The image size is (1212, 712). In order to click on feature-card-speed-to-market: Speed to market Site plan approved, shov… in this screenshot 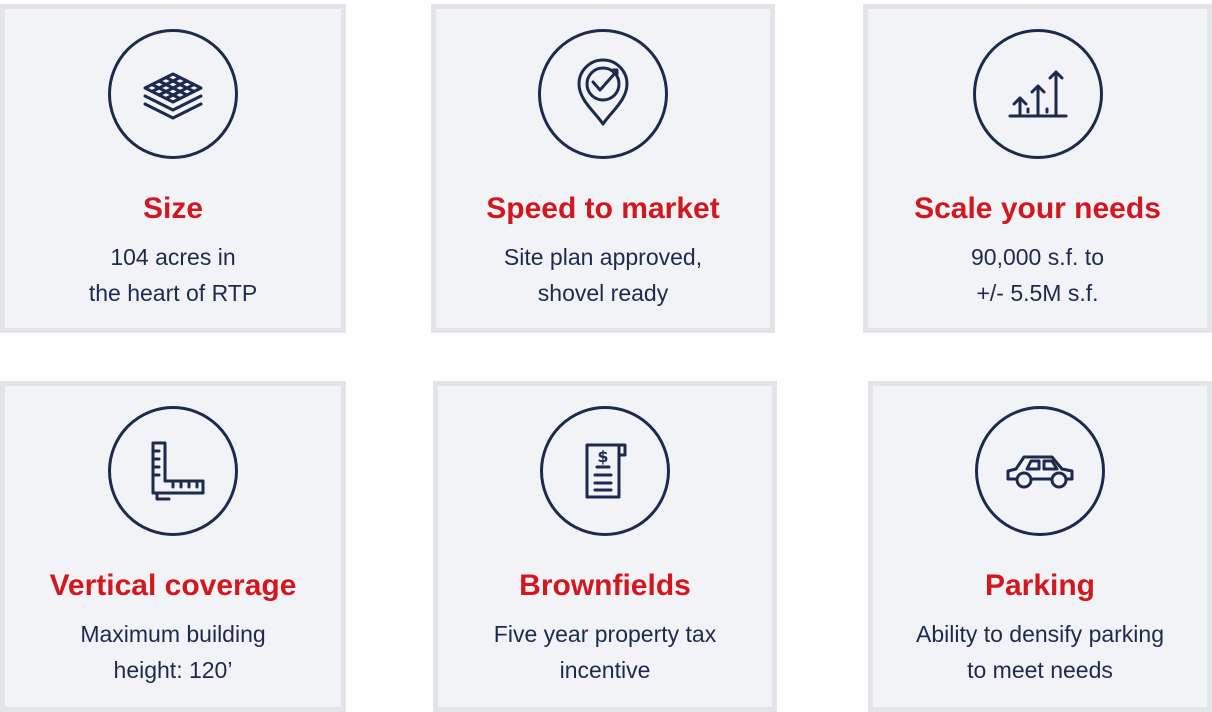, I will do `click(603, 168)`.